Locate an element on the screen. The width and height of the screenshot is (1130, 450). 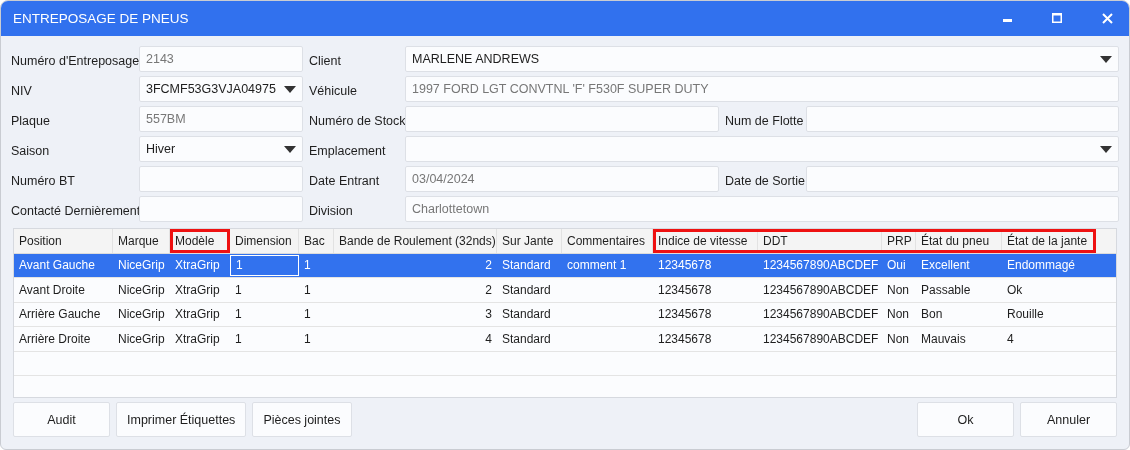
table-cell-text: 3 is located at coordinates (488, 315).